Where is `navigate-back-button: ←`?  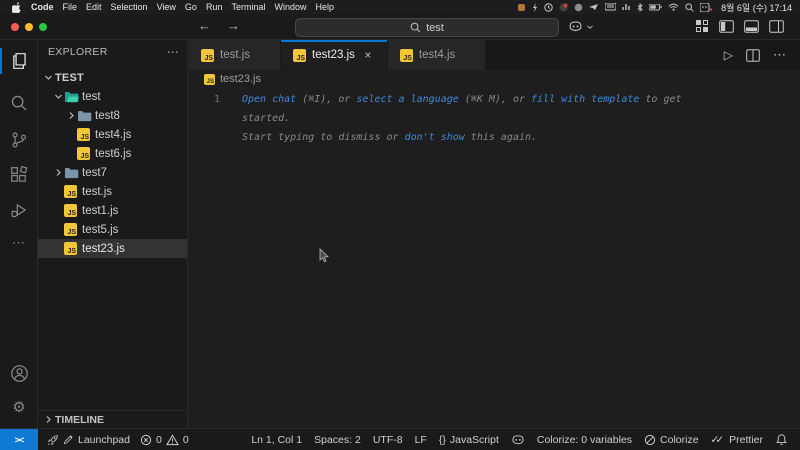
navigate-back-button: ← is located at coordinates (204, 25).